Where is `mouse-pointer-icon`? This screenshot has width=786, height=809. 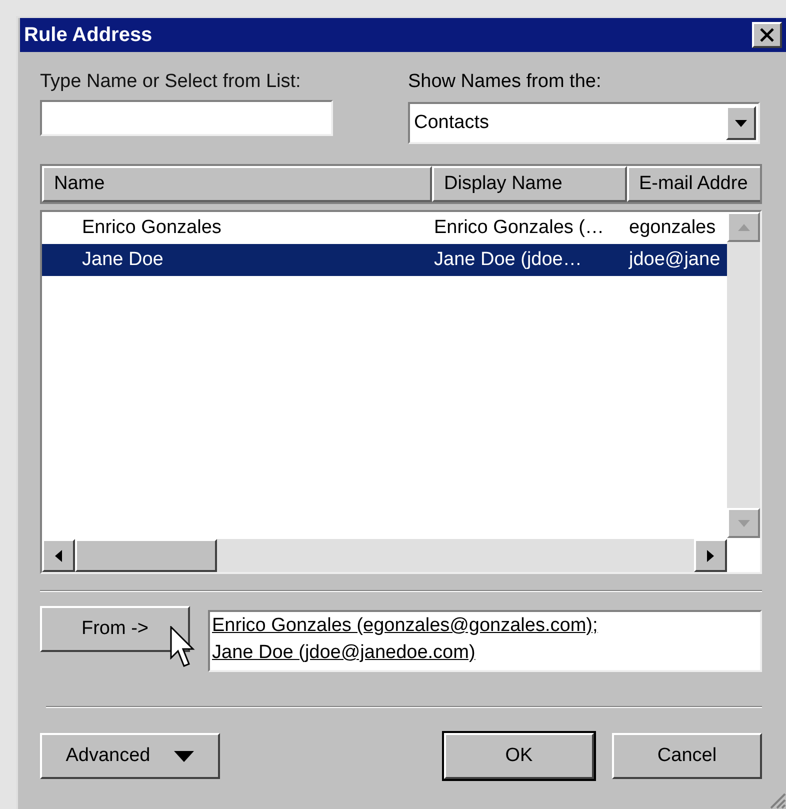
mouse-pointer-icon is located at coordinates (183, 647).